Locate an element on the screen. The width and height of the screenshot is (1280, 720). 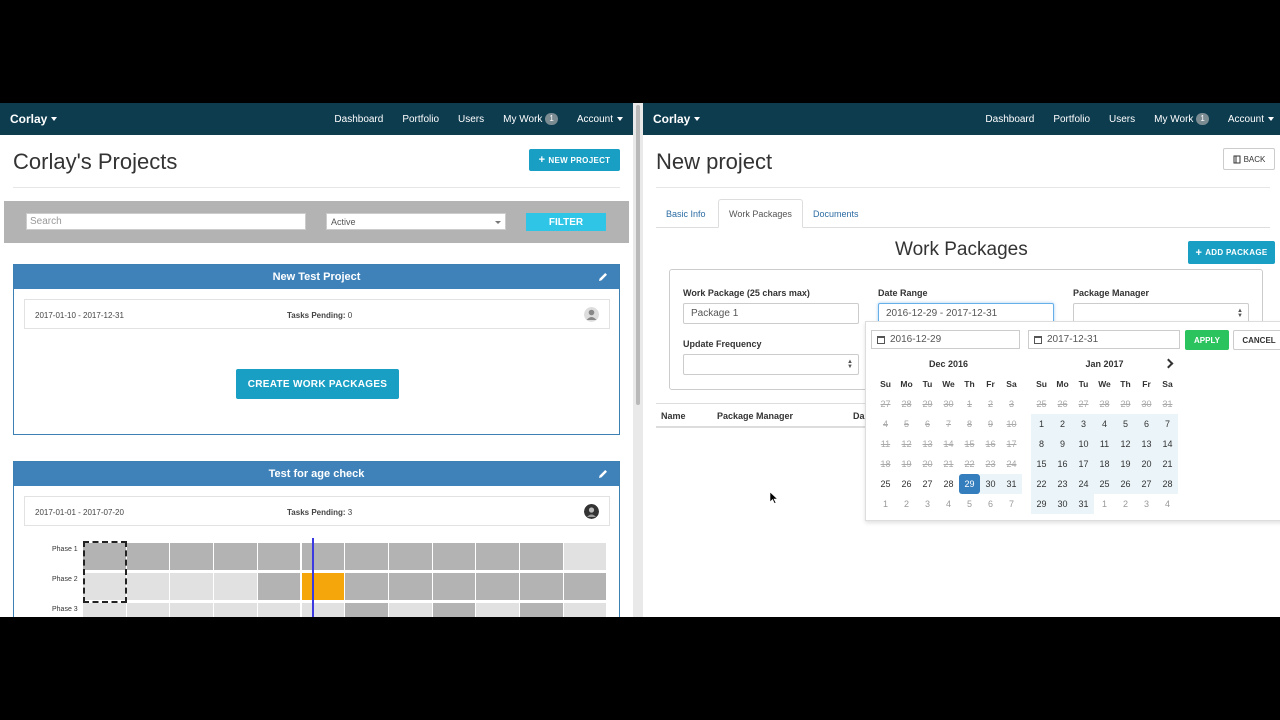
gantt-selection-box is located at coordinates (105, 572).